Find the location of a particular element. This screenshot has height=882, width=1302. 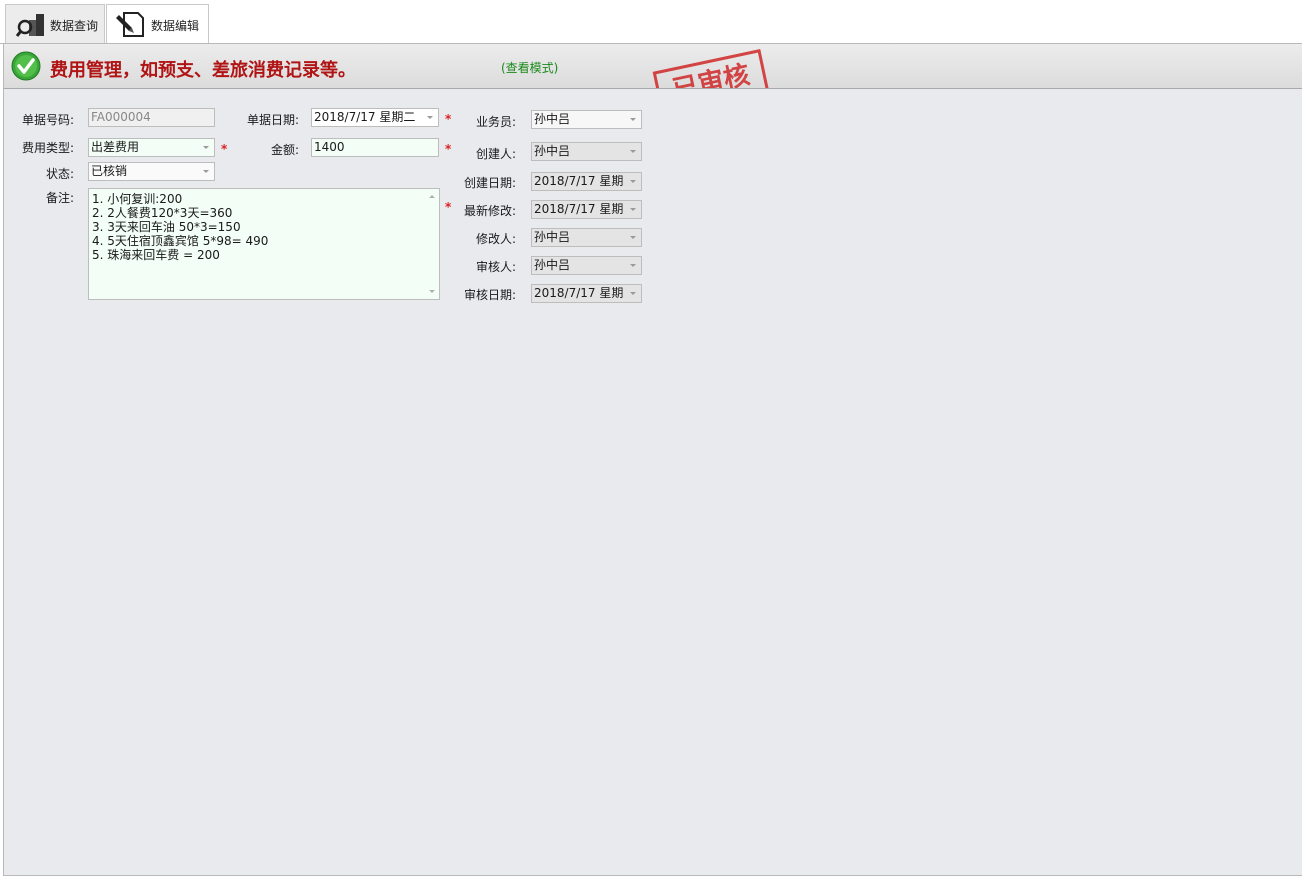

last-modified-label: 最新修改: is located at coordinates (490, 211).